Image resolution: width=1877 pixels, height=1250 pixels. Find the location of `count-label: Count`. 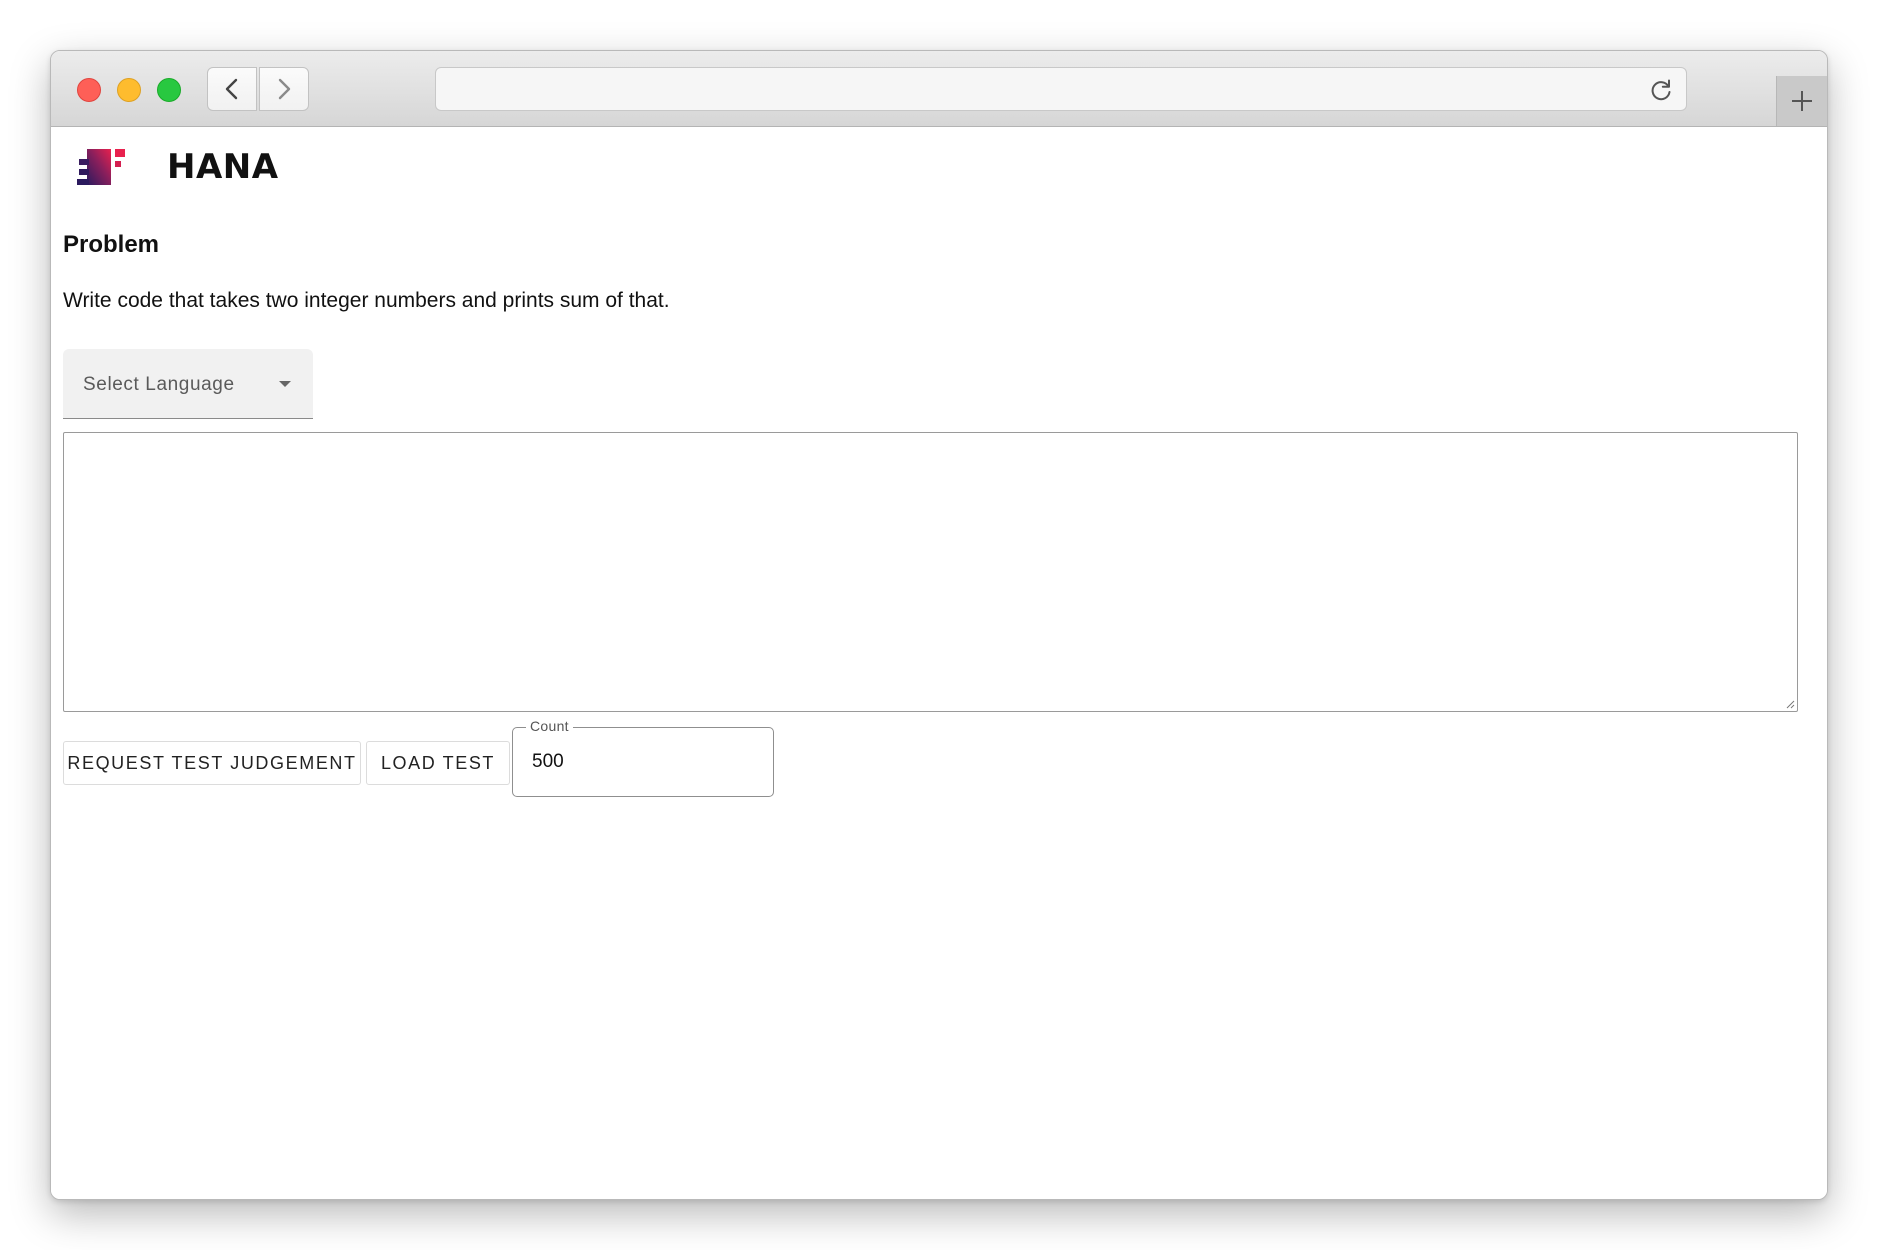

count-label: Count is located at coordinates (549, 726).